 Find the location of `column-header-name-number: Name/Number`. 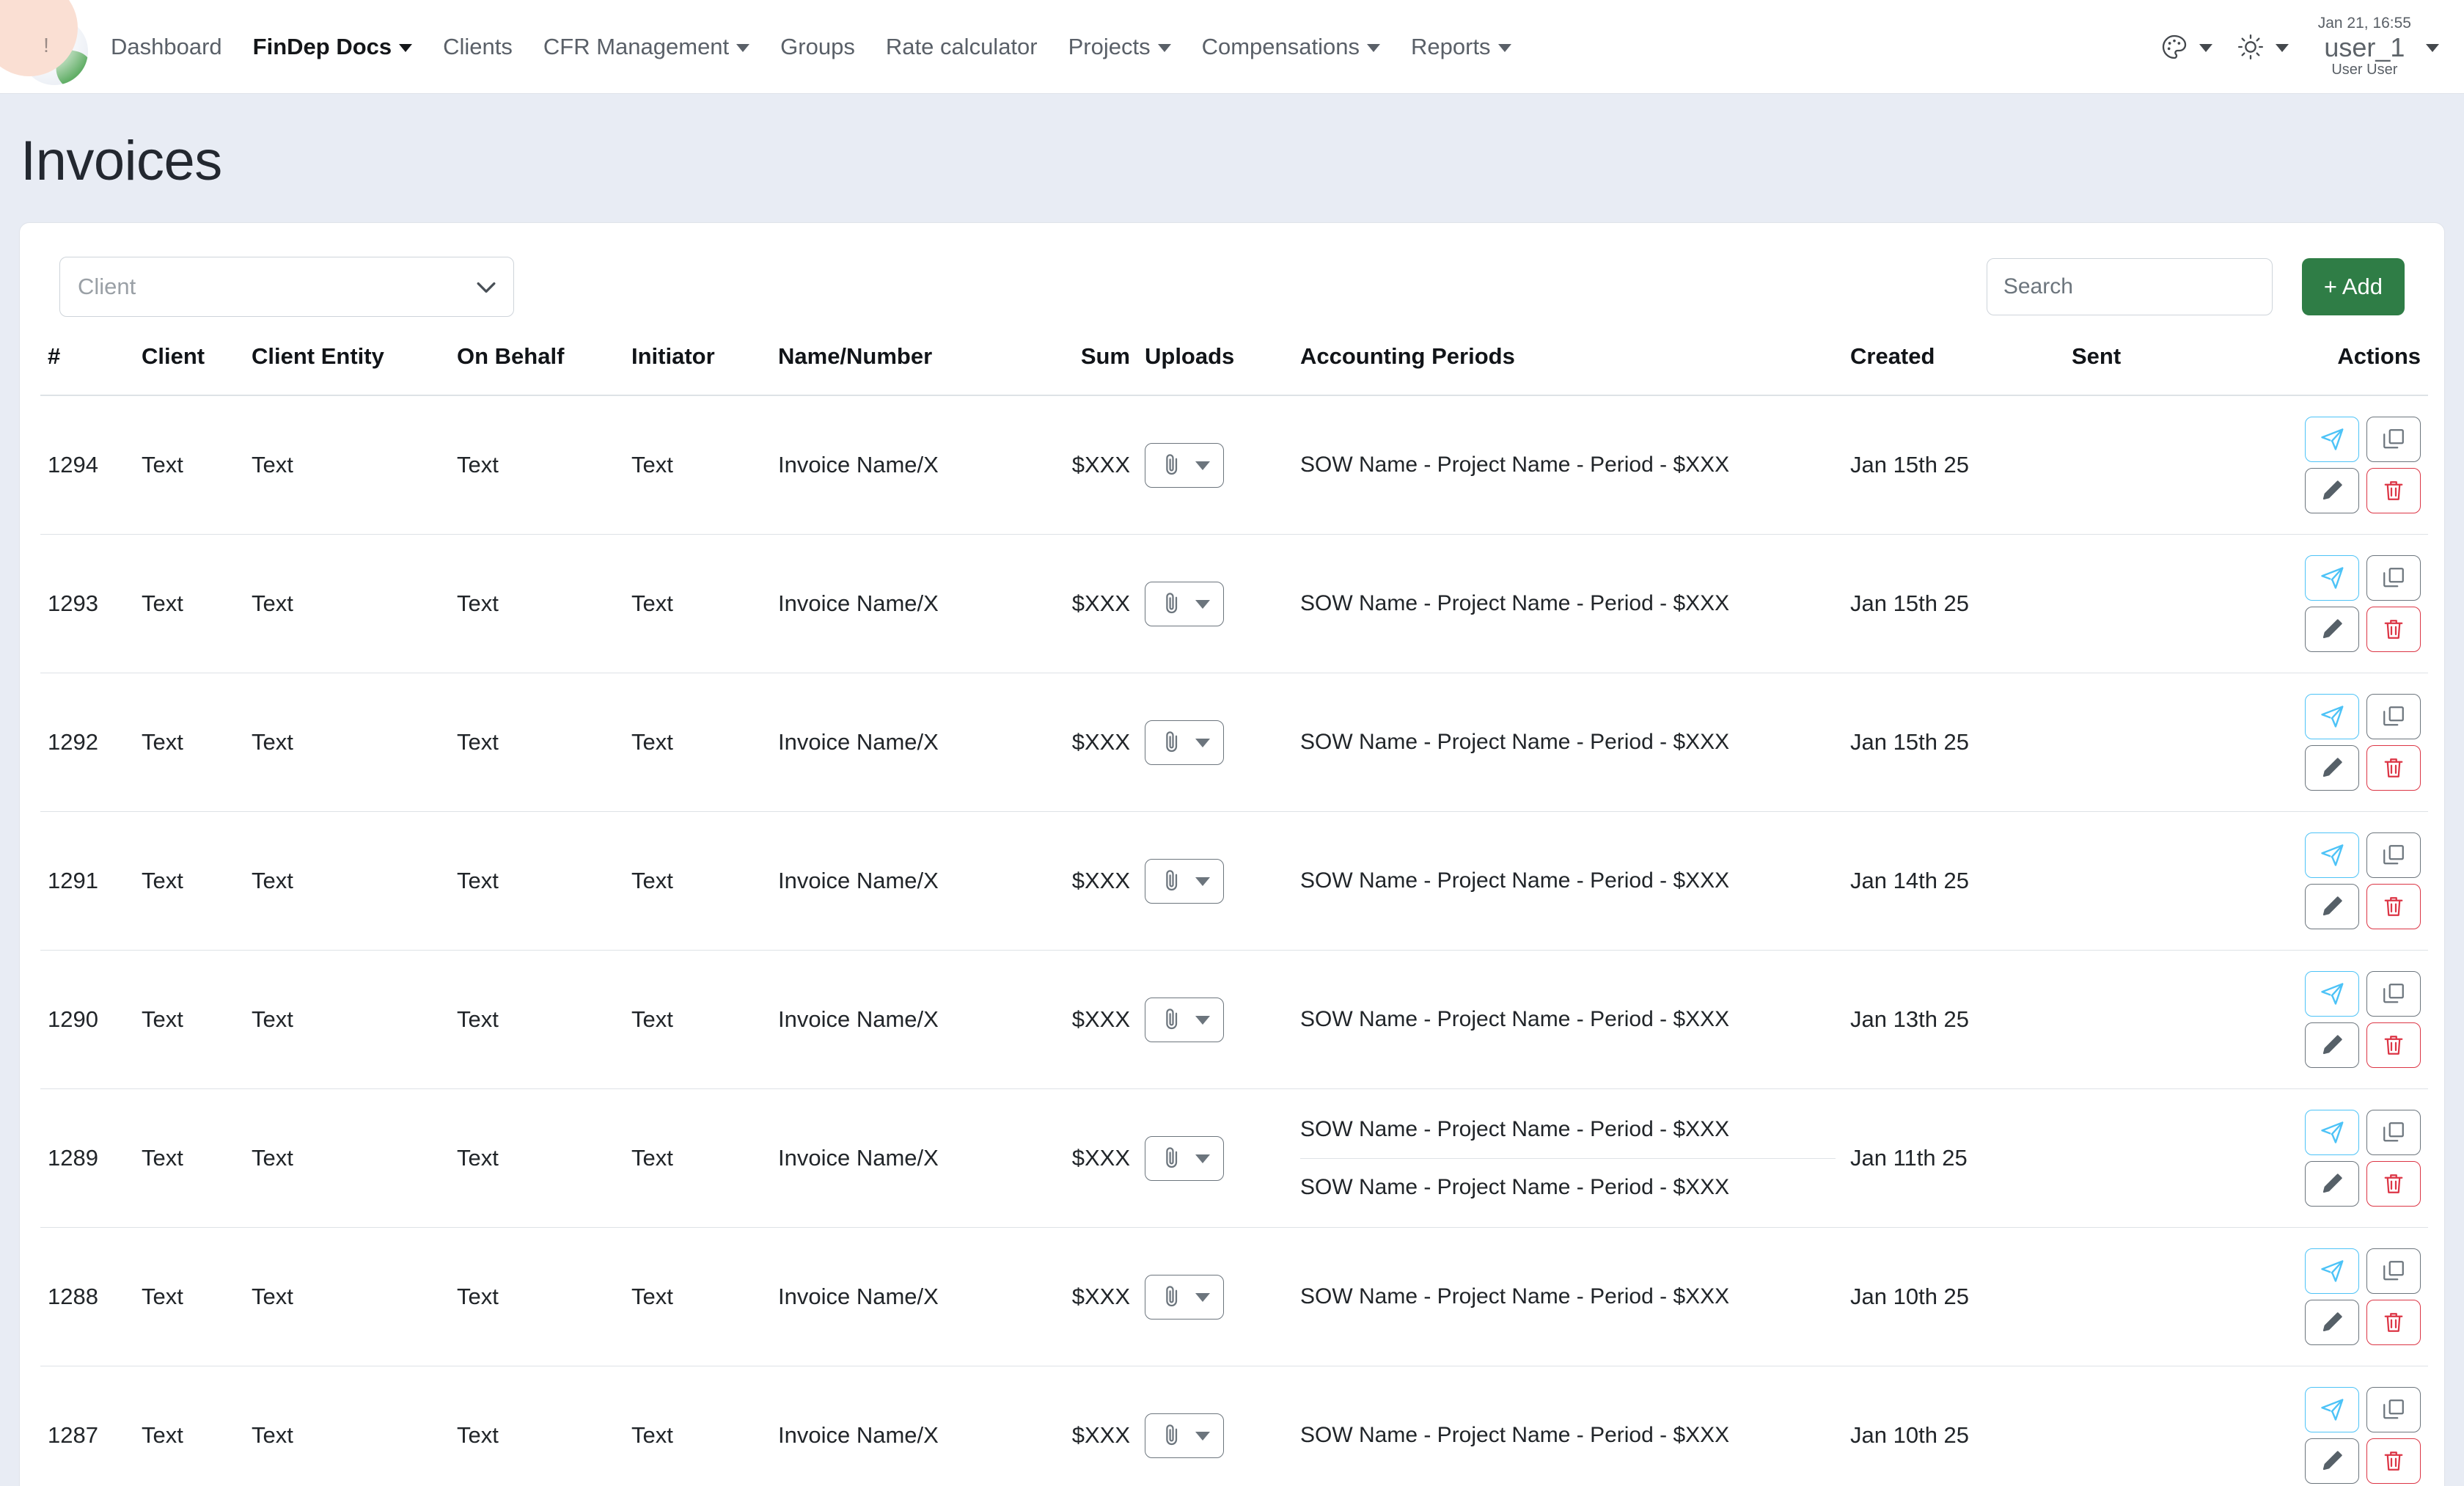

column-header-name-number: Name/Number is located at coordinates (911, 367).